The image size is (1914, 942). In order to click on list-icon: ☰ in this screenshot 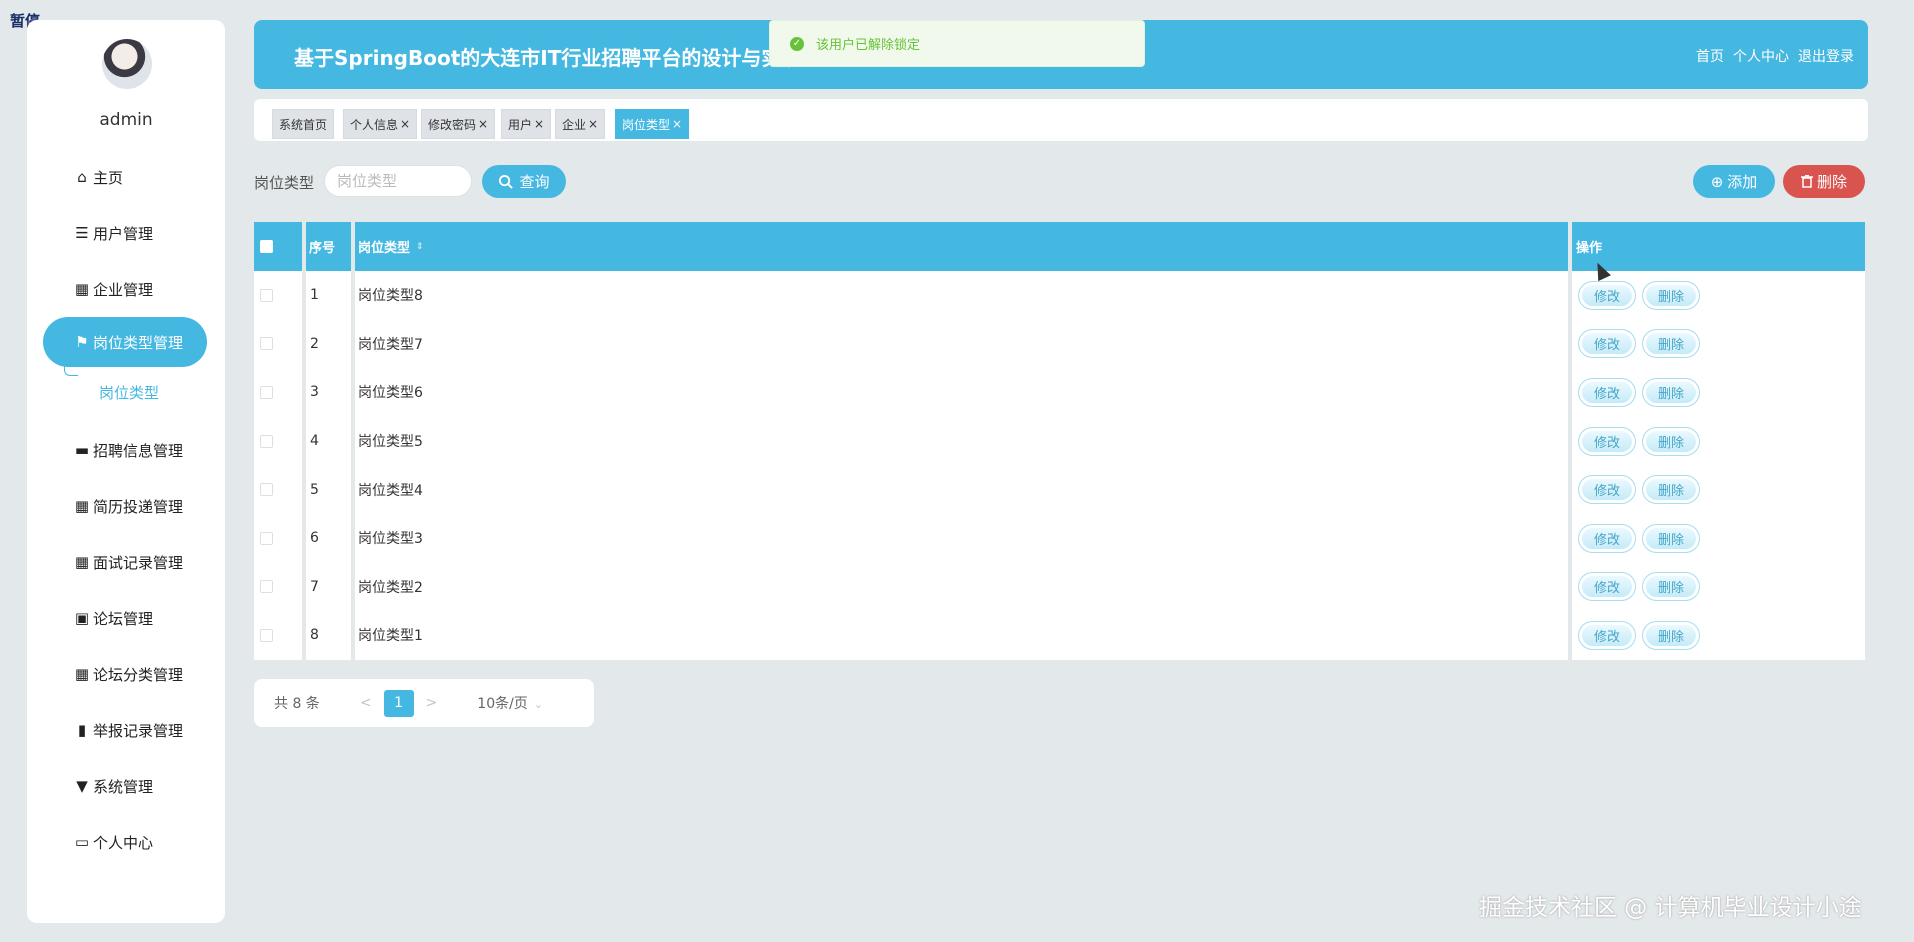, I will do `click(82, 233)`.